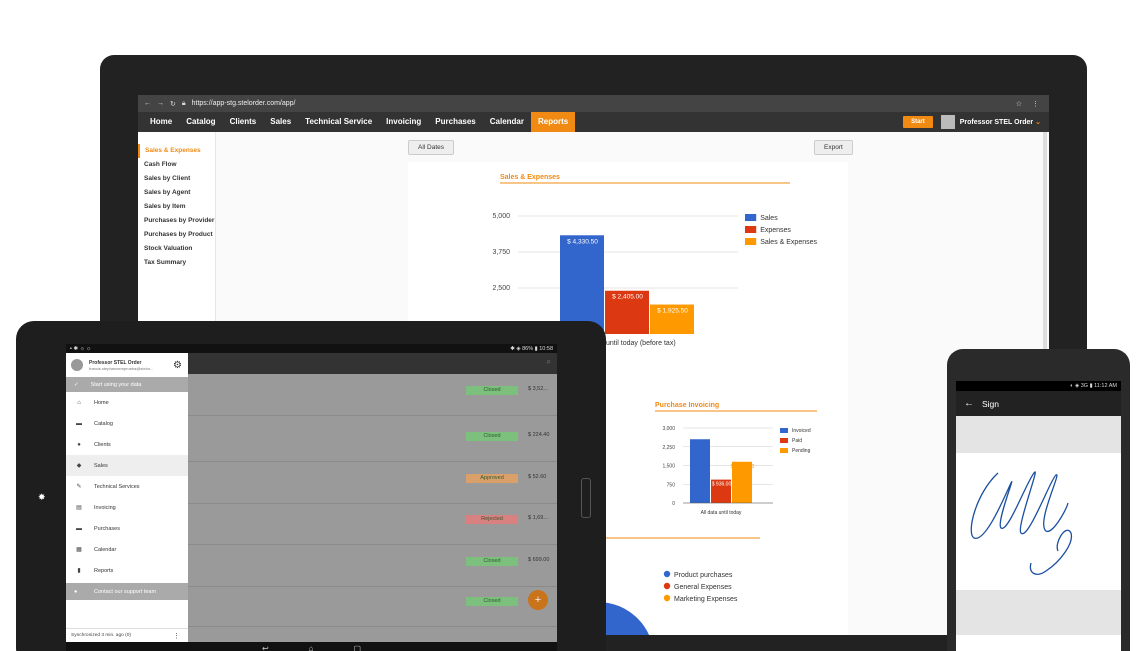 The height and width of the screenshot is (651, 1141). I want to click on signature-canvas, so click(1038, 521).